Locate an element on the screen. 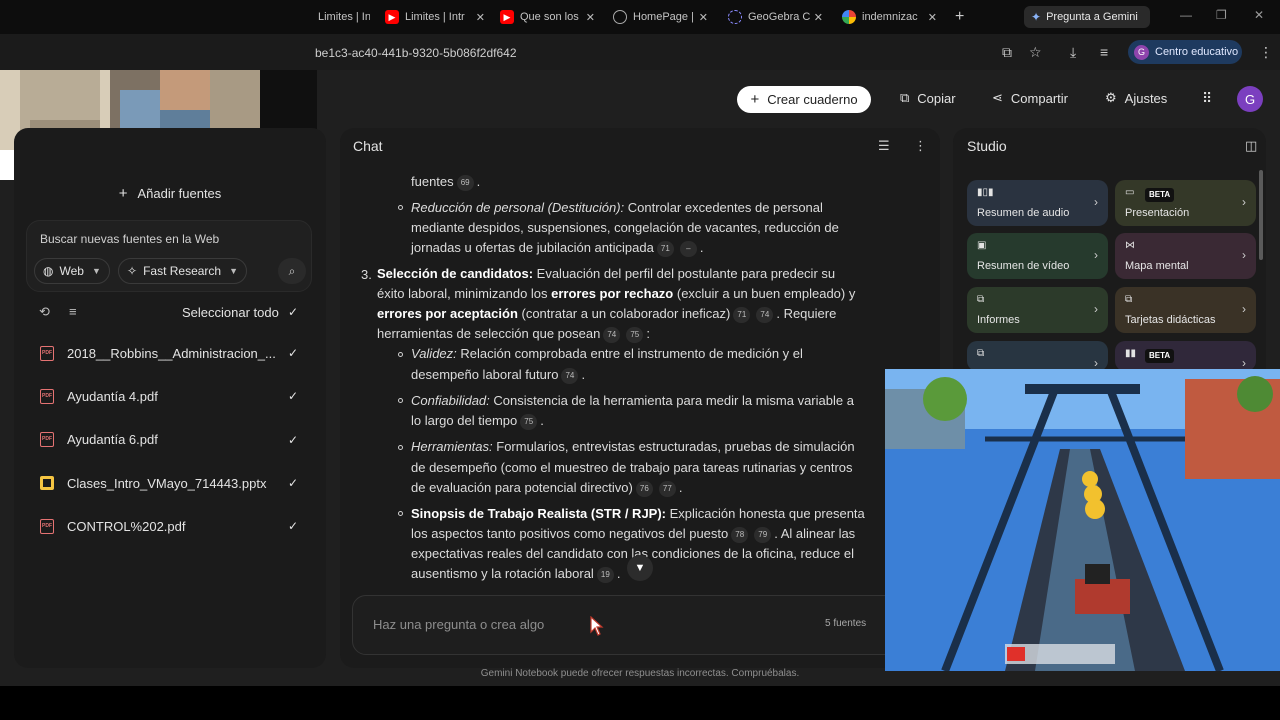 The width and height of the screenshot is (1280, 720). source-item: PDF Ayudantía 4.pdf is located at coordinates (99, 396).